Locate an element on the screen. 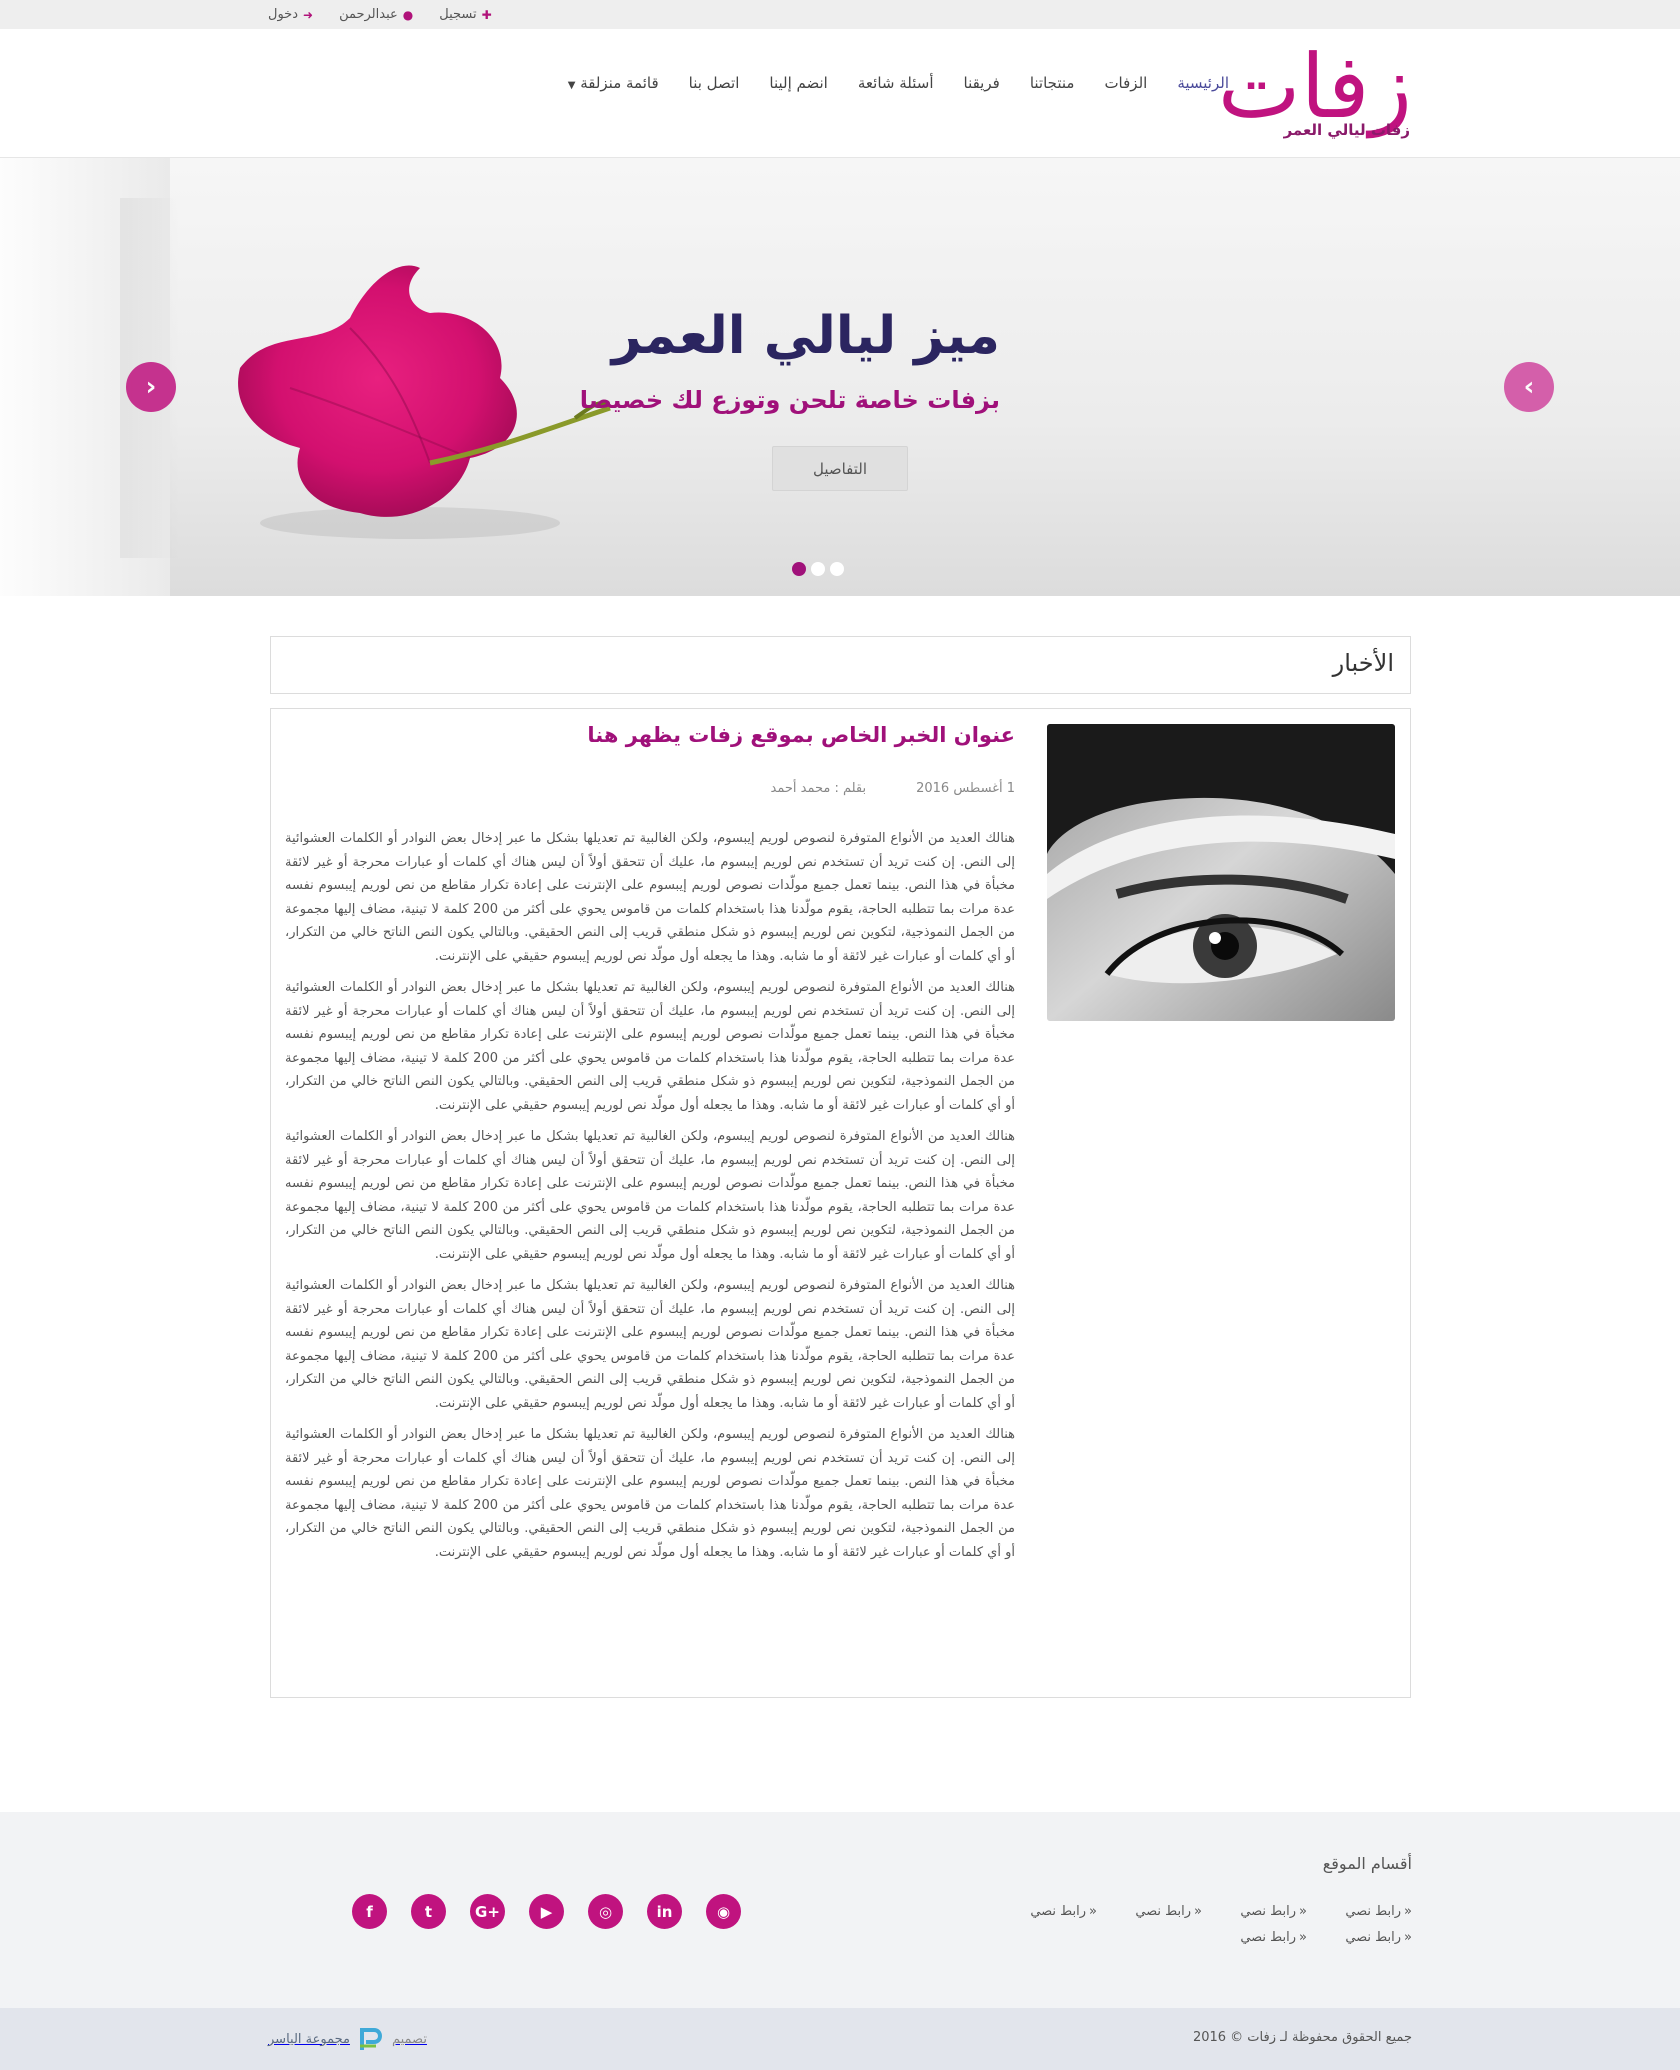 The width and height of the screenshot is (1680, 2070). article-meta: 1 أغسطس 2016 بقلم : محمد أحمد is located at coordinates (893, 788).